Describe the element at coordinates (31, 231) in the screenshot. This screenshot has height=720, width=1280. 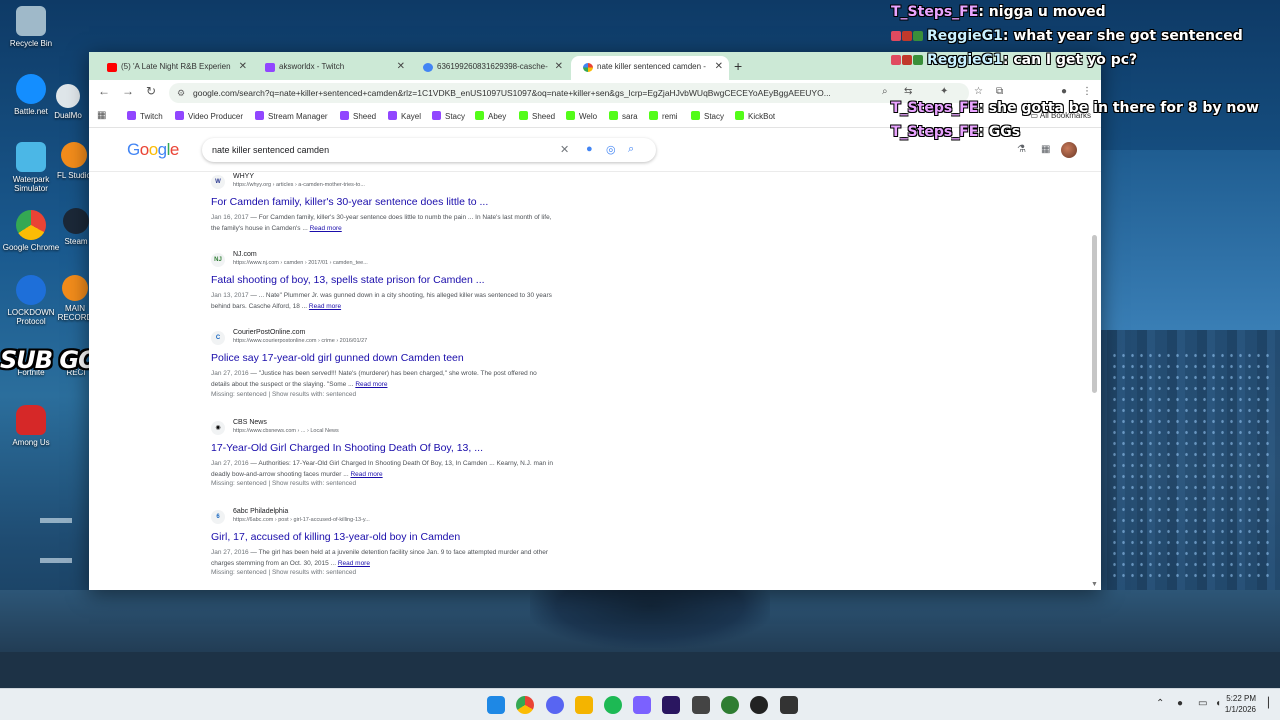
I see `desktop-icon-chrome: Google Chrome` at that location.